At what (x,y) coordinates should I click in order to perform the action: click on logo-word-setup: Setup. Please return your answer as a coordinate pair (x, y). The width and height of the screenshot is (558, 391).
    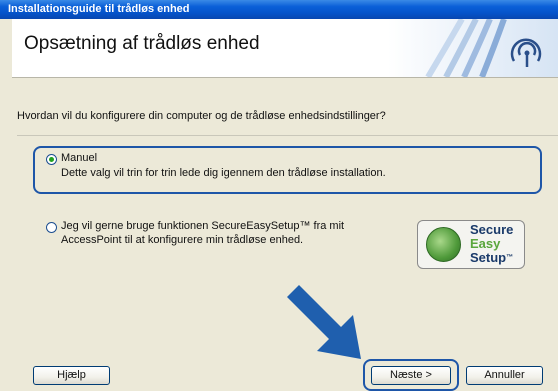
    Looking at the image, I should click on (488, 257).